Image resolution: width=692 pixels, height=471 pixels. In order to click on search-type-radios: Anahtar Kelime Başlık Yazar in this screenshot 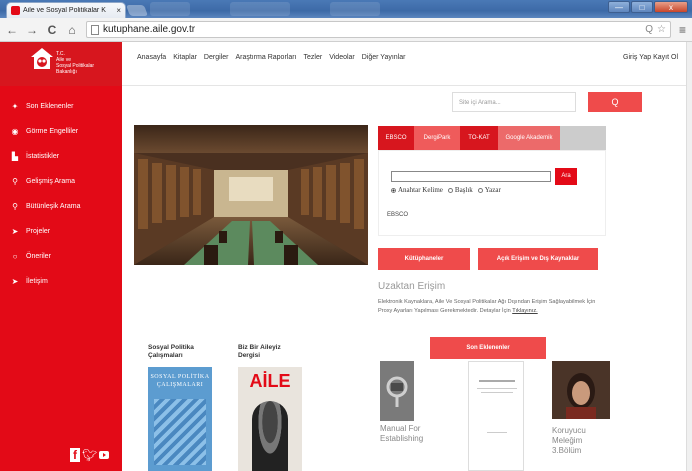, I will do `click(446, 190)`.